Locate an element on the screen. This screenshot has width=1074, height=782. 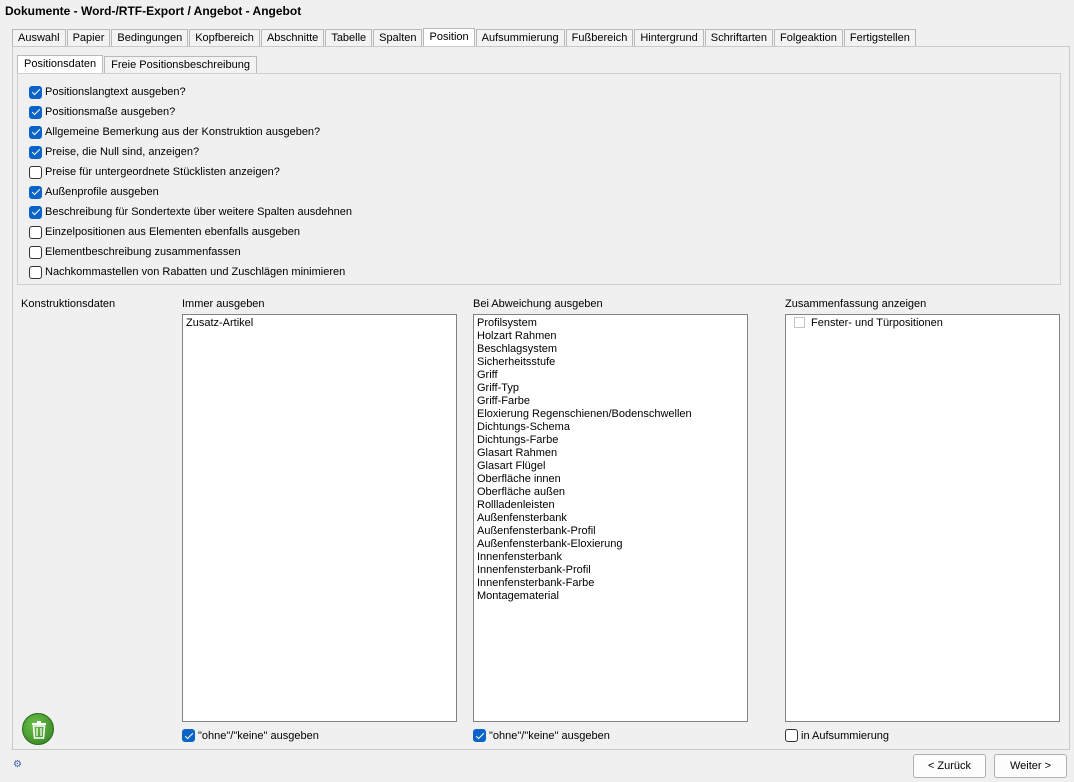
option-label: Positionsmaße ausgeben? is located at coordinates (110, 112).